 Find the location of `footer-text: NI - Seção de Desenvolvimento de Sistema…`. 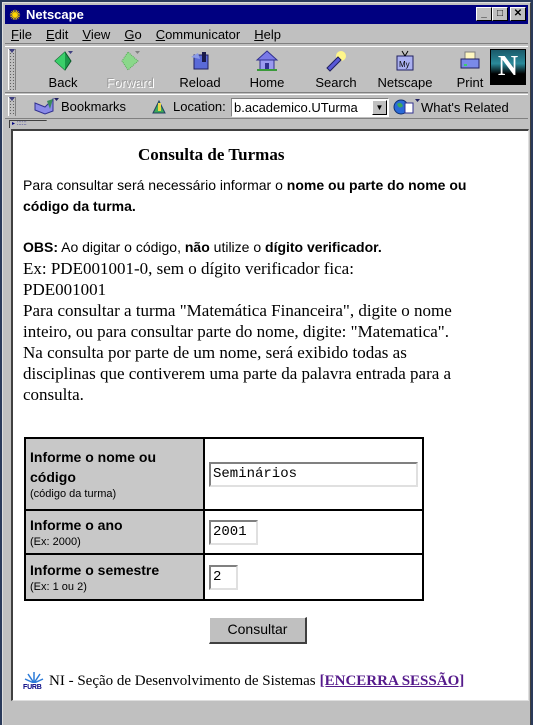

footer-text: NI - Seção de Desenvolvimento de Sistema… is located at coordinates (182, 681).